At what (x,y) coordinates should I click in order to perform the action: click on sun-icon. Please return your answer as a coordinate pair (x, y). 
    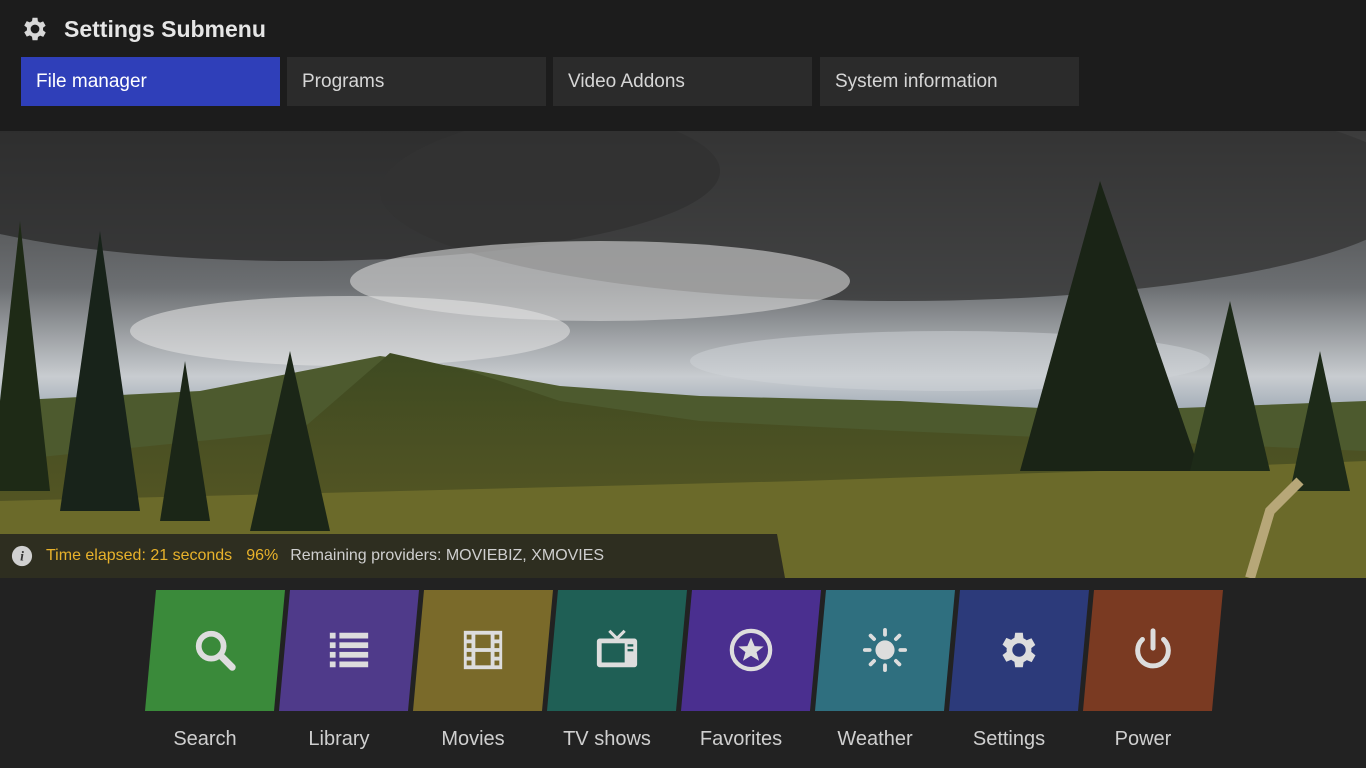
    Looking at the image, I should click on (885, 650).